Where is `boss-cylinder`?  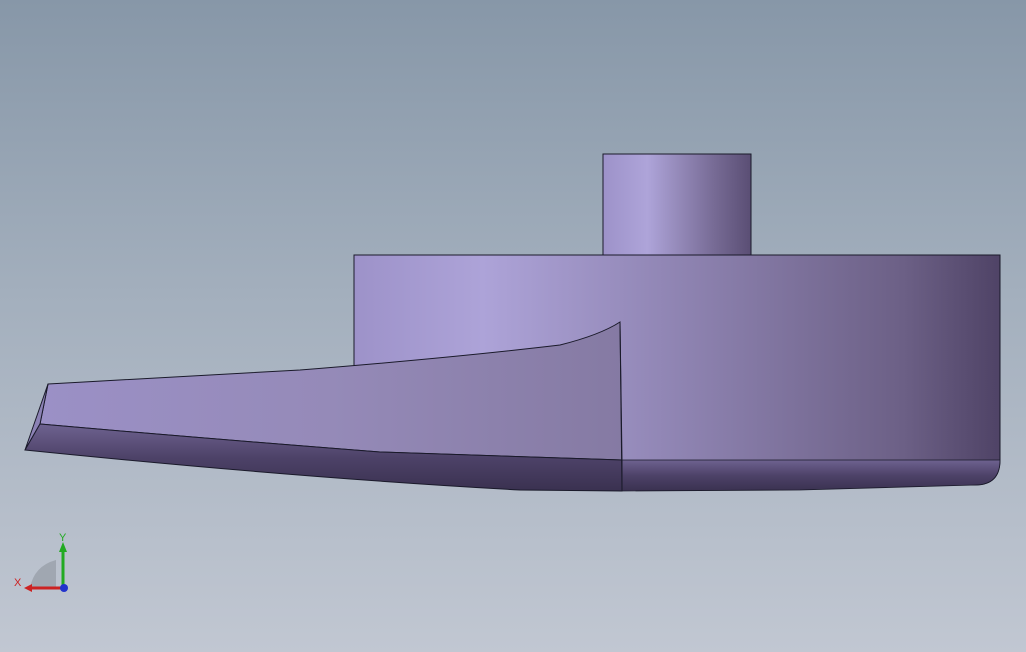
boss-cylinder is located at coordinates (677, 204).